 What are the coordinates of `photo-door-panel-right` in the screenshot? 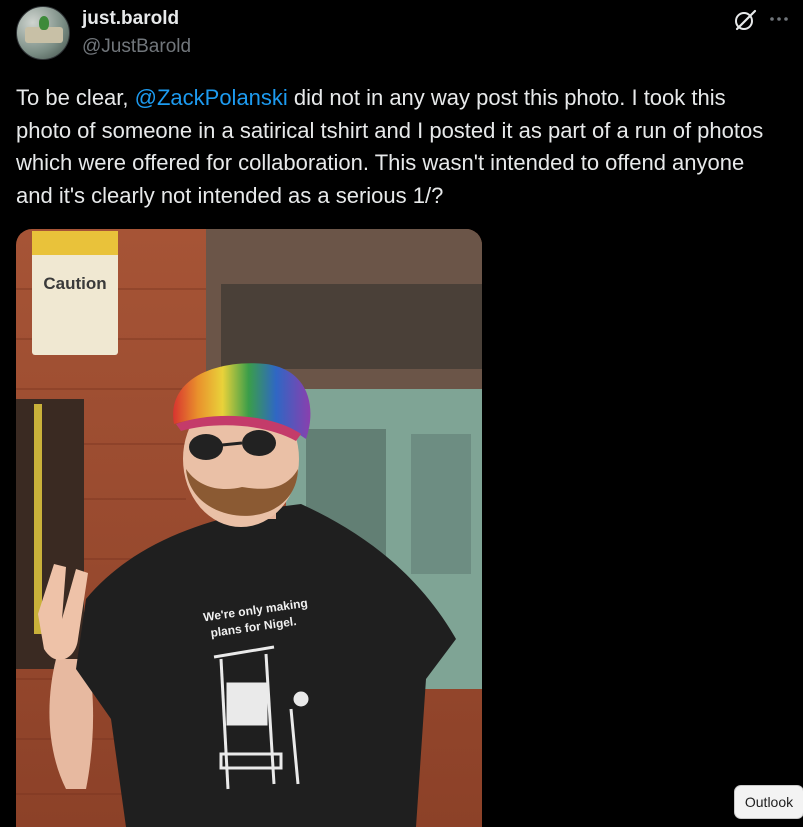 It's located at (441, 504).